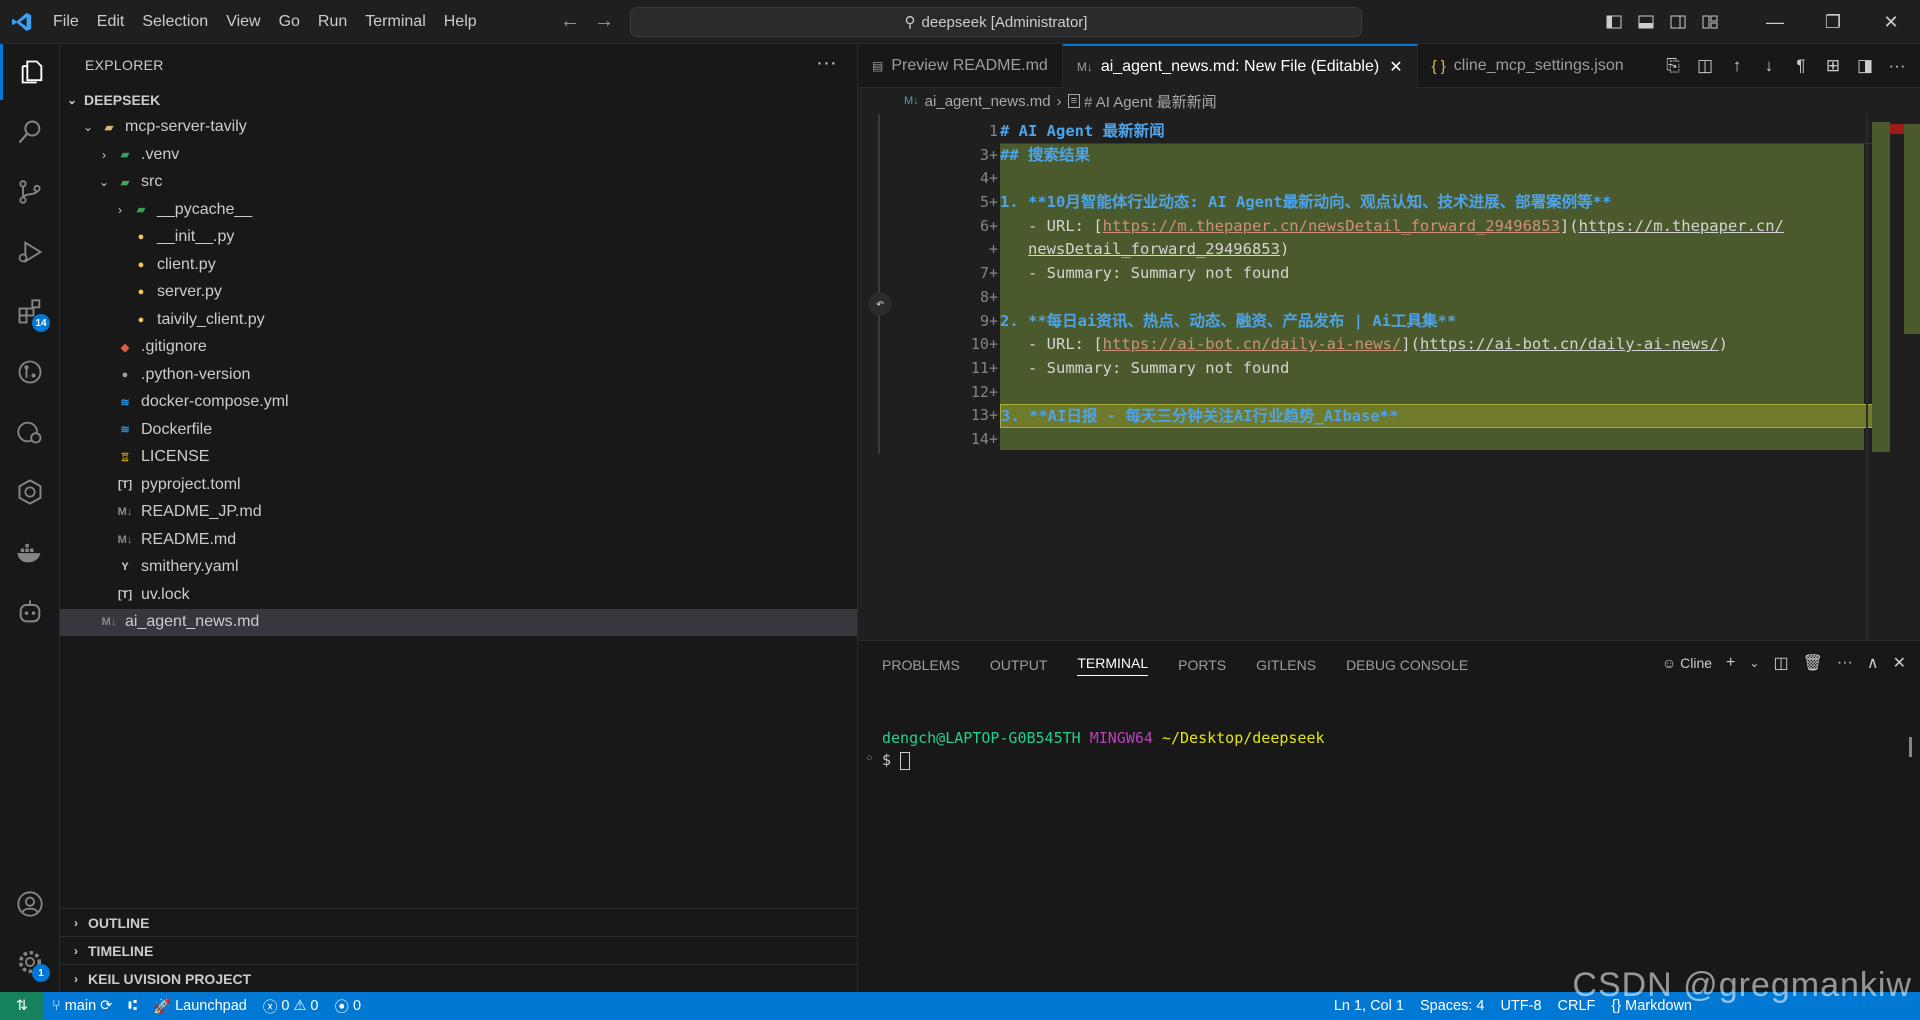  What do you see at coordinates (1730, 663) in the screenshot?
I see `new-terminal-icon: +` at bounding box center [1730, 663].